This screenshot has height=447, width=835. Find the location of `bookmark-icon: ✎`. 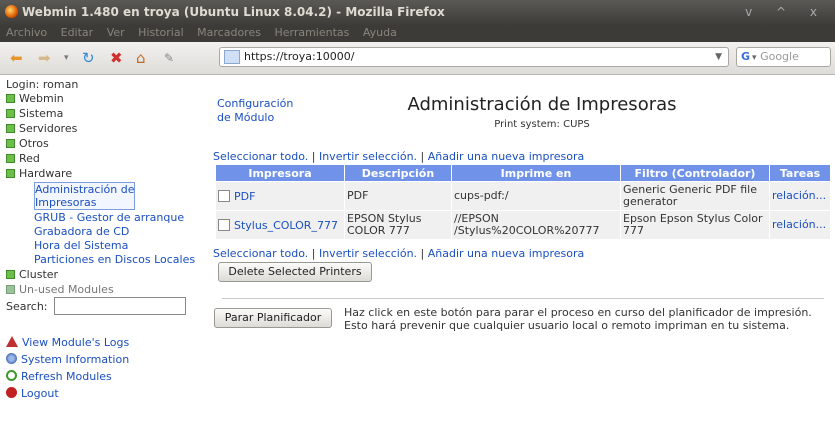

bookmark-icon: ✎ is located at coordinates (169, 58).